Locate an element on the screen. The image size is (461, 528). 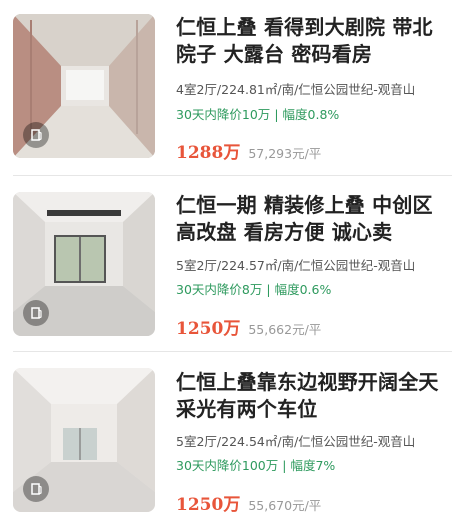
price-drop-percent: 幅度7% is located at coordinates (313, 465).